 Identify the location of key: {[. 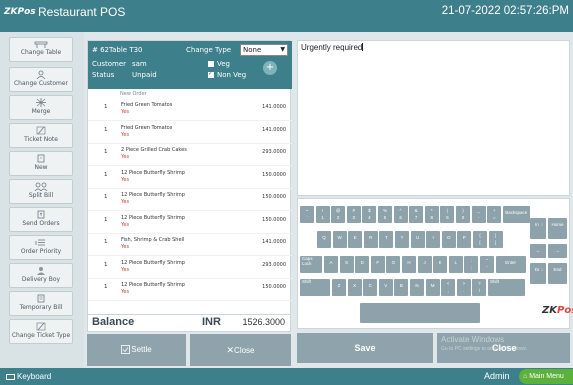
(480, 239).